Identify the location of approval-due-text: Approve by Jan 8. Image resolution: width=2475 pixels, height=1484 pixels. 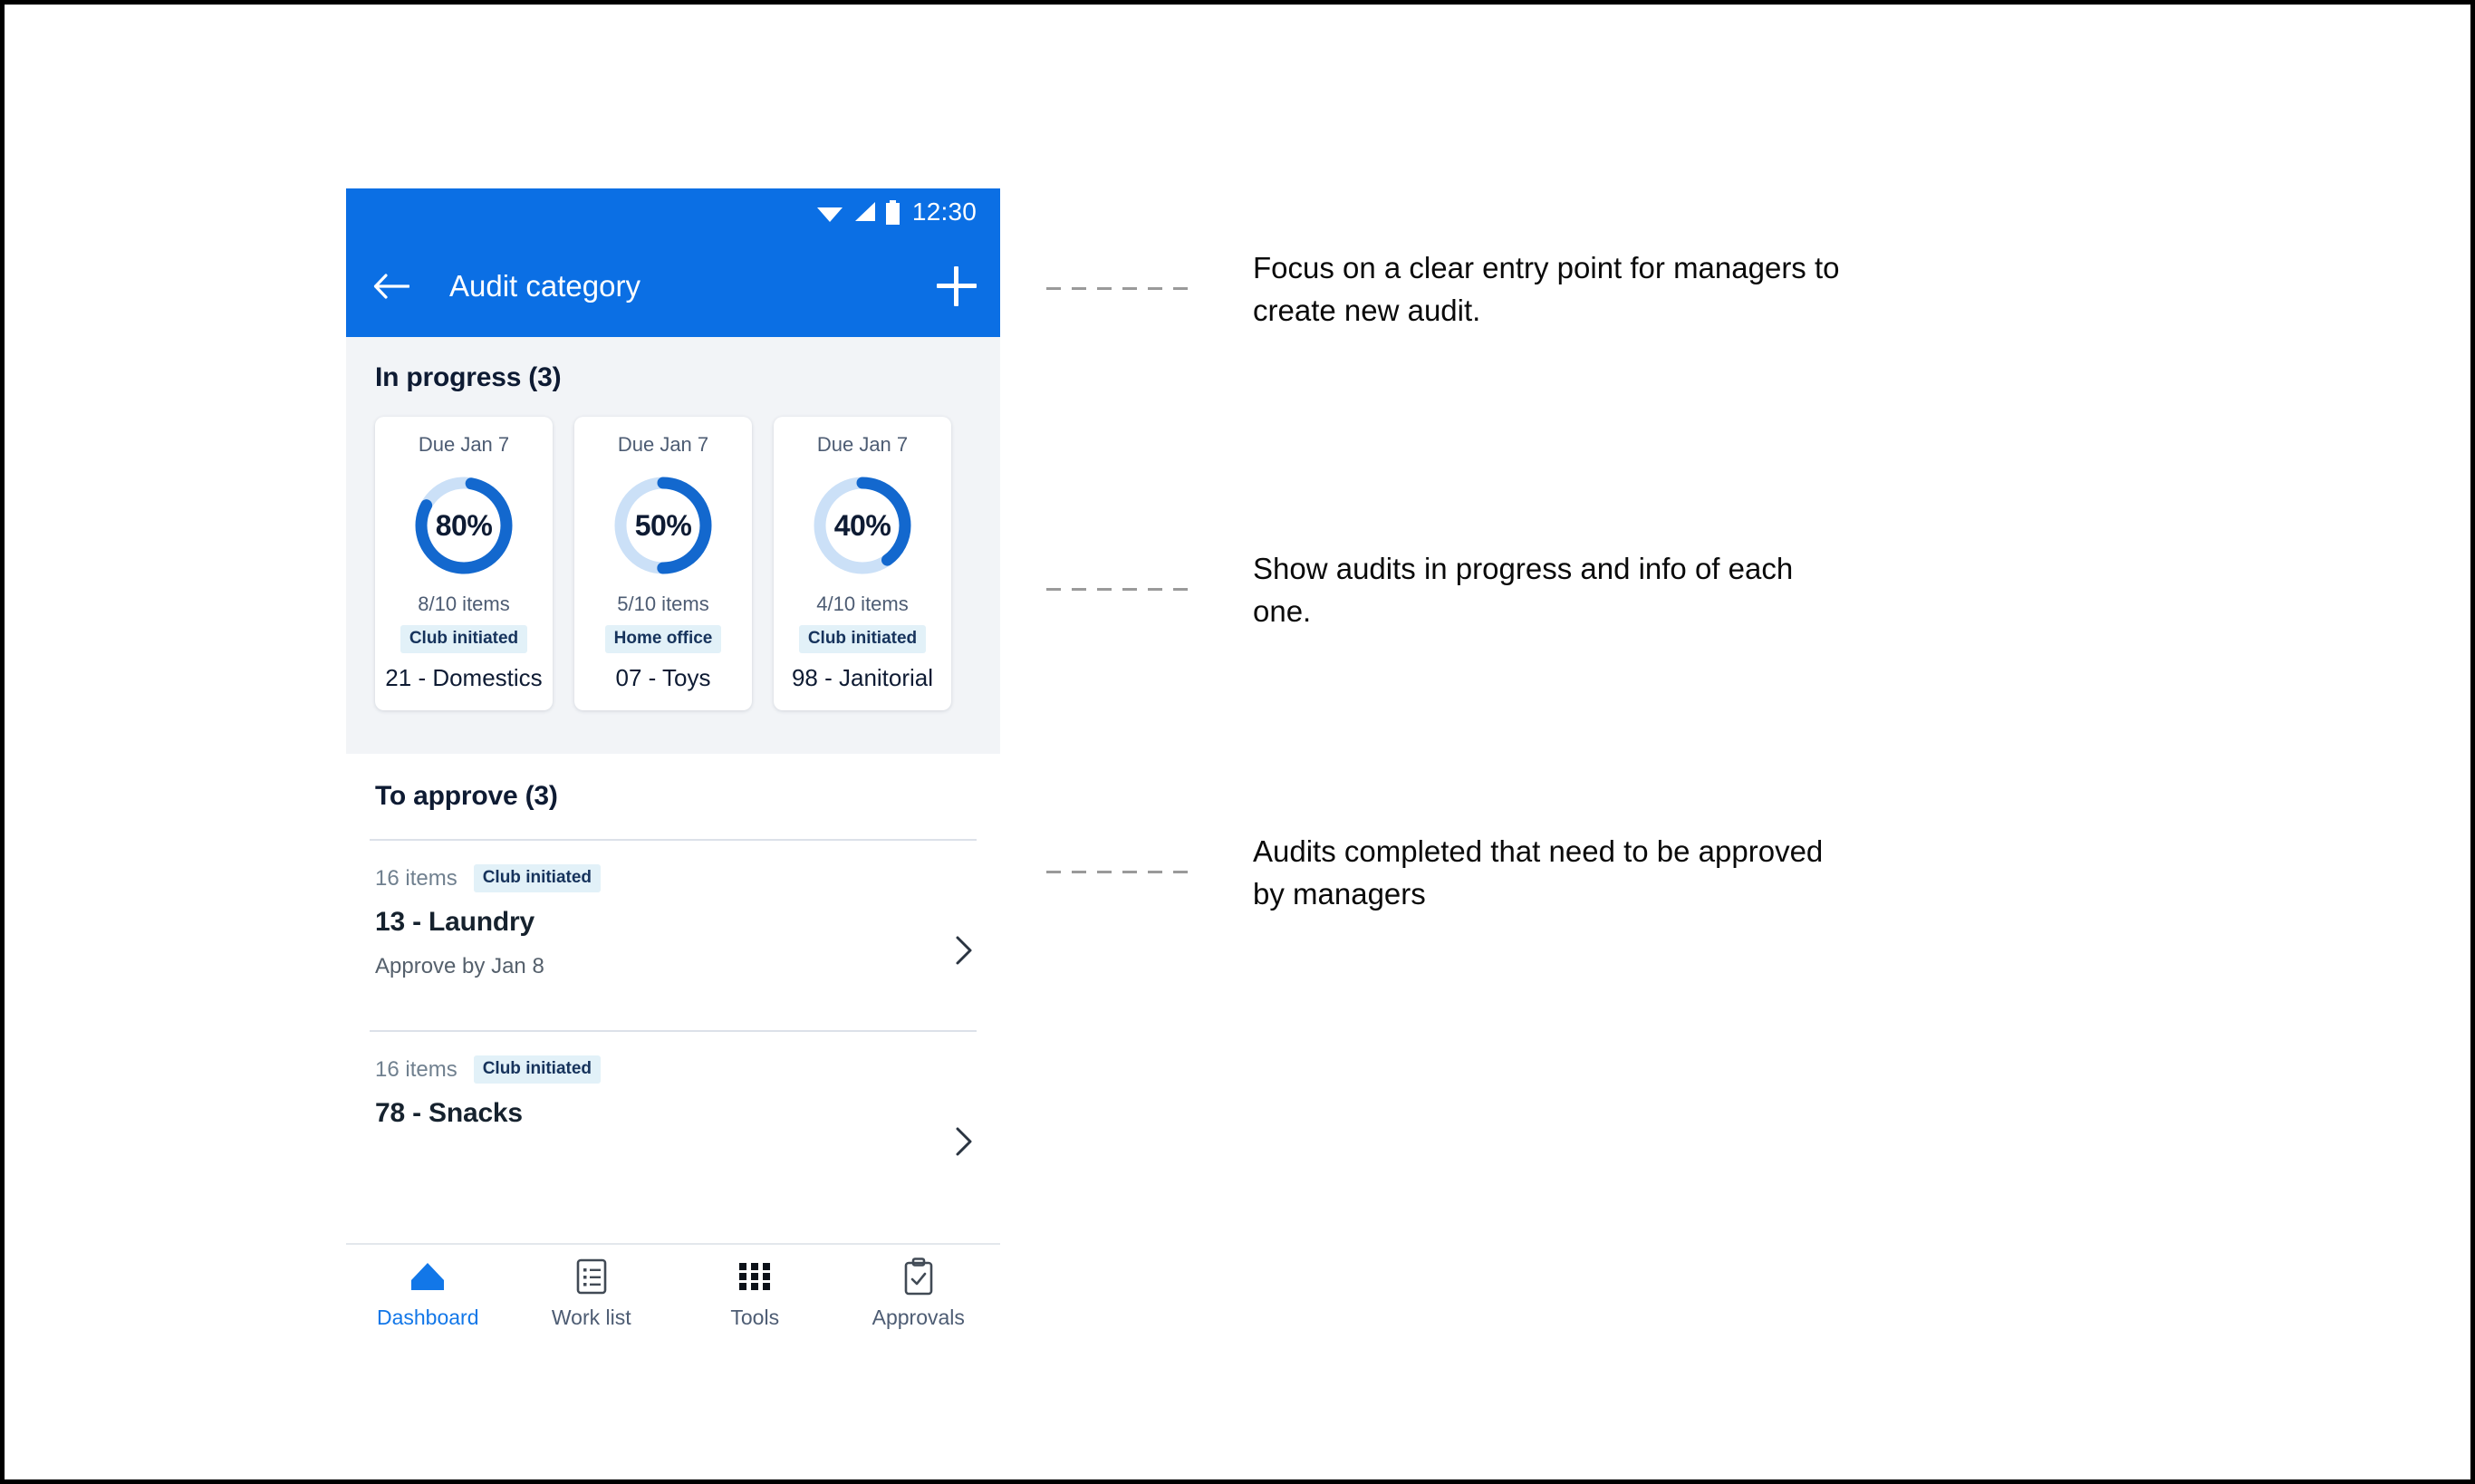
(459, 966).